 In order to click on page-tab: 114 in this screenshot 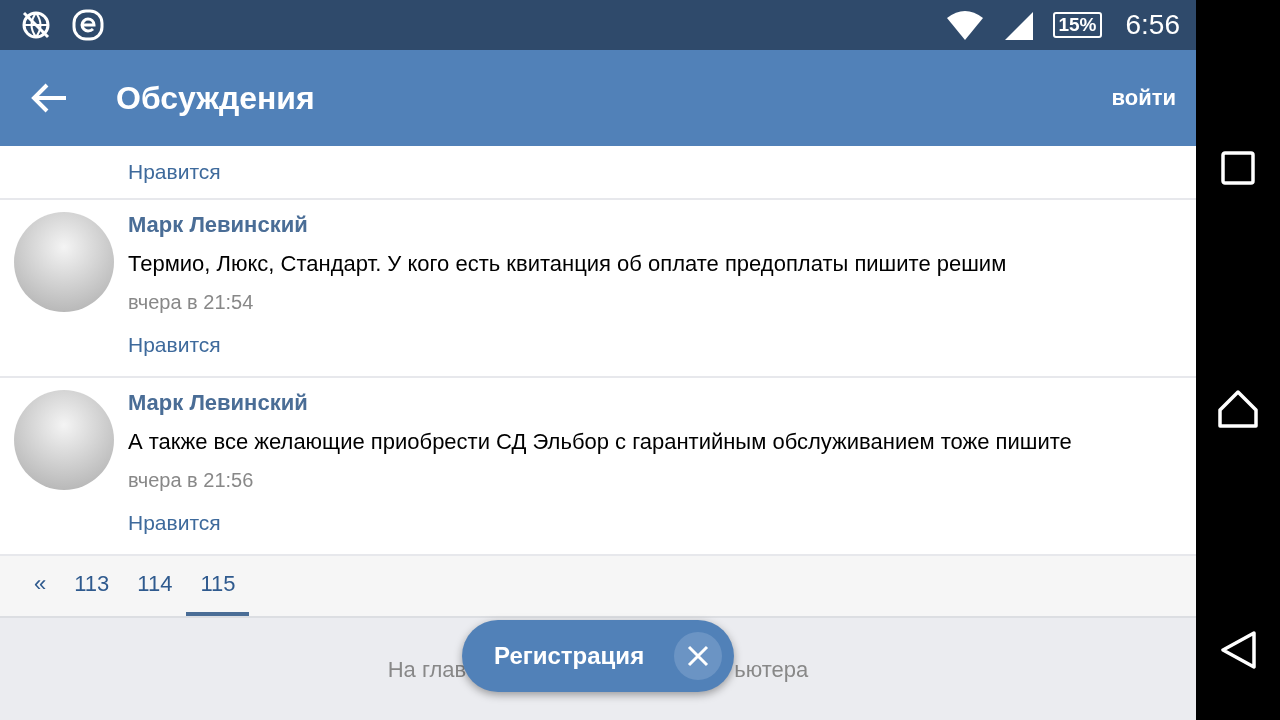, I will do `click(155, 586)`.